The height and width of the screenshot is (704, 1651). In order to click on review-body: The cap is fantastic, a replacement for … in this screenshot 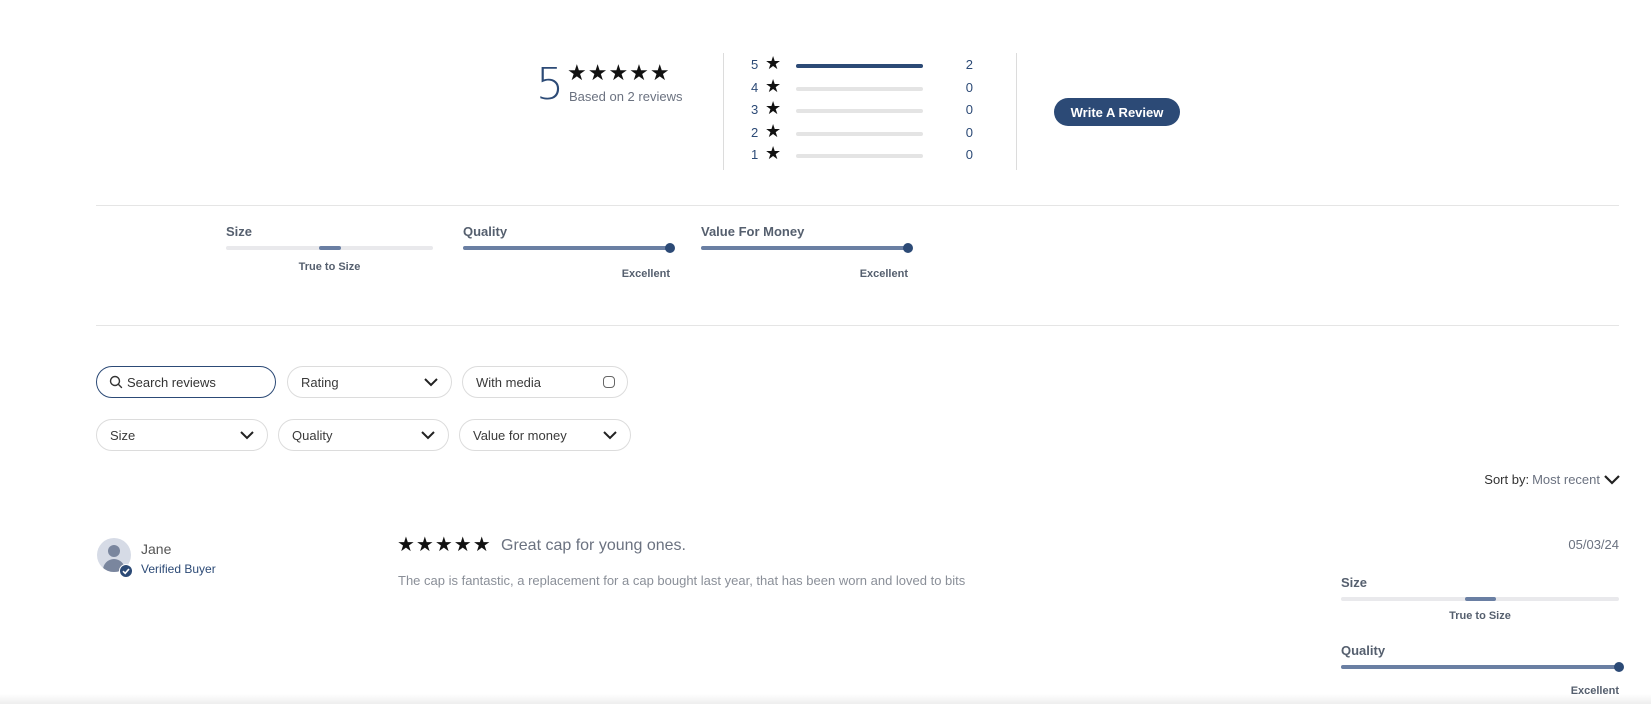, I will do `click(682, 580)`.